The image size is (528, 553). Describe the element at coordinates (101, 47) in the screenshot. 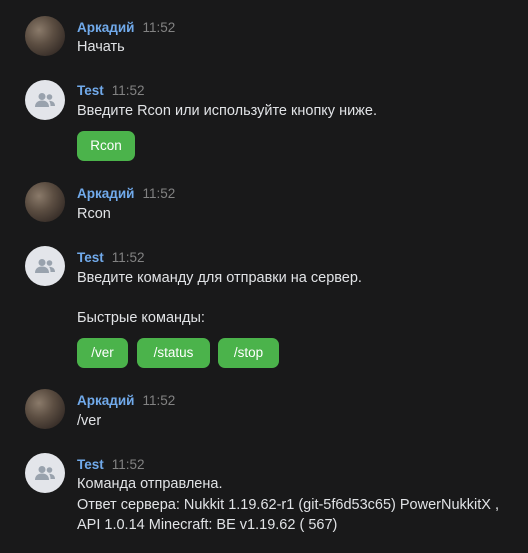

I see `message-text: Начать` at that location.